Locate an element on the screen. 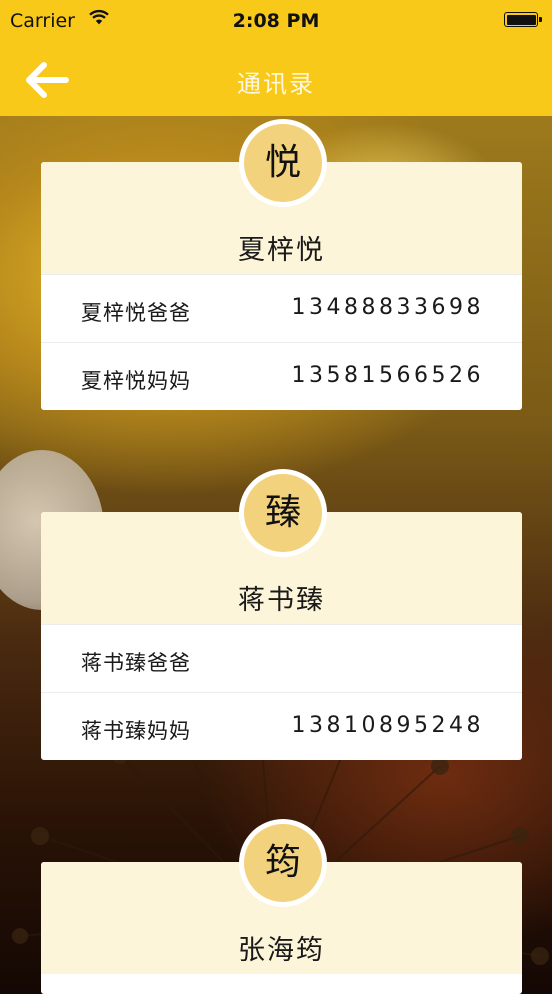  phone-row: 蒋书臻妈妈 13810895248 is located at coordinates (281, 726).